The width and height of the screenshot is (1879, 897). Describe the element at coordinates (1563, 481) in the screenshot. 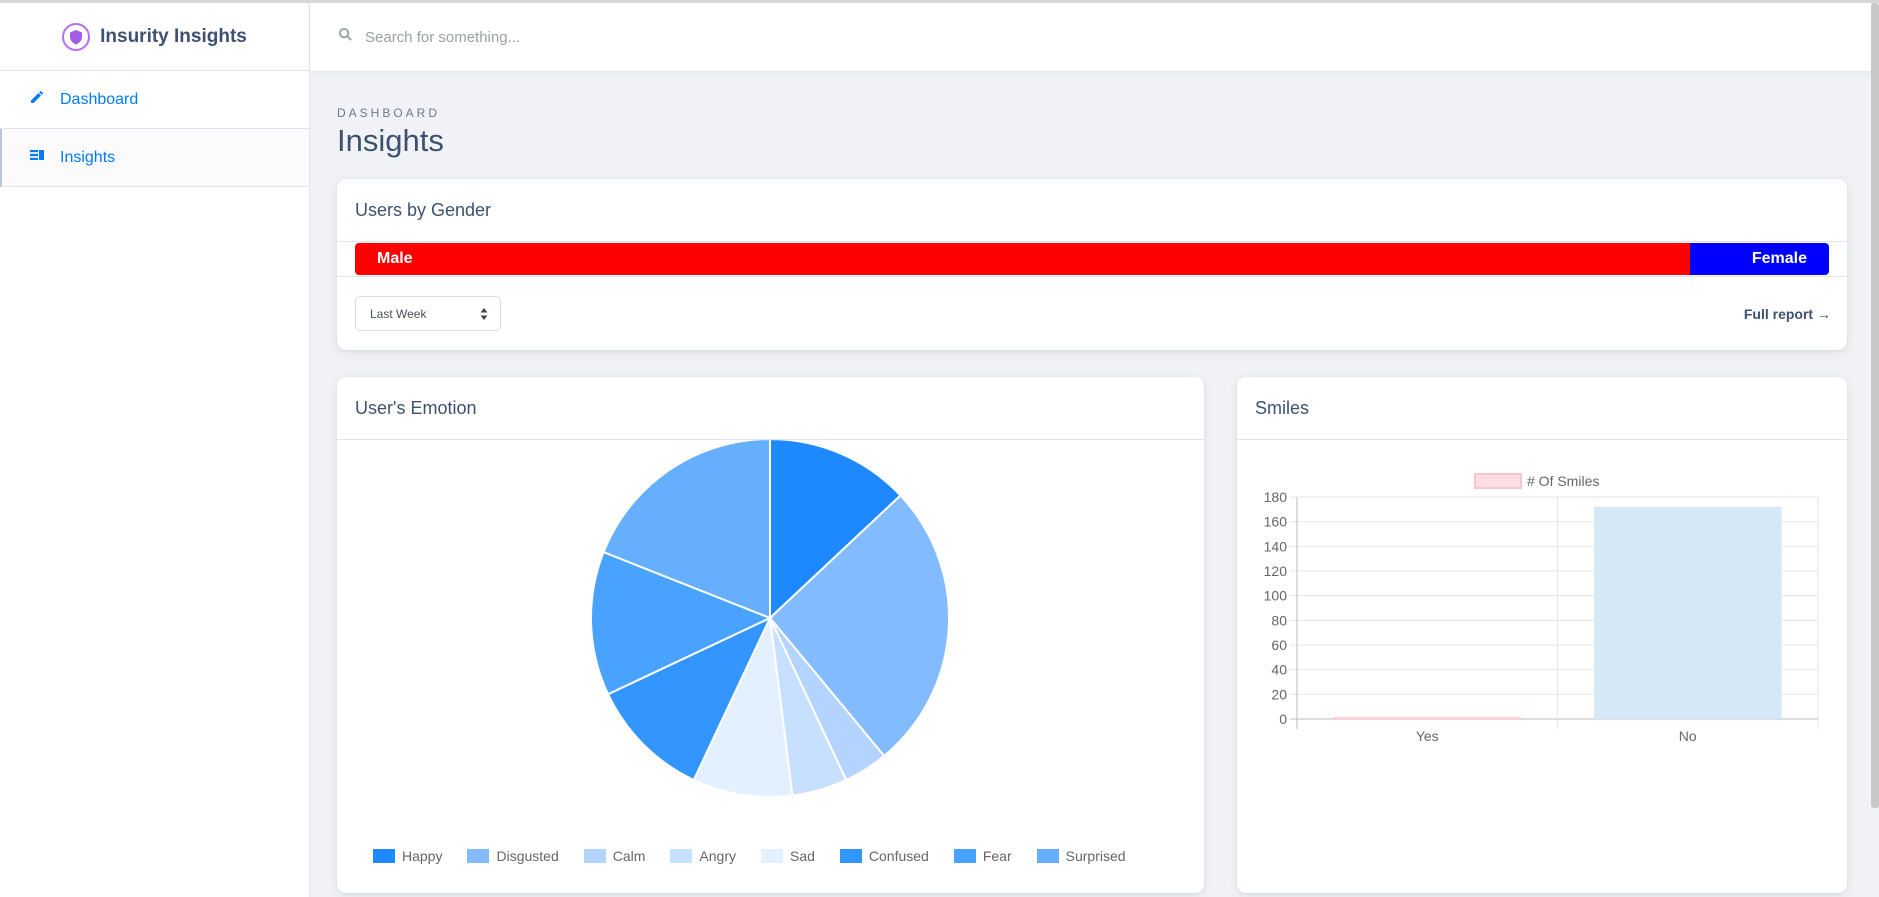

I see `legend-label: # Of Smiles` at that location.